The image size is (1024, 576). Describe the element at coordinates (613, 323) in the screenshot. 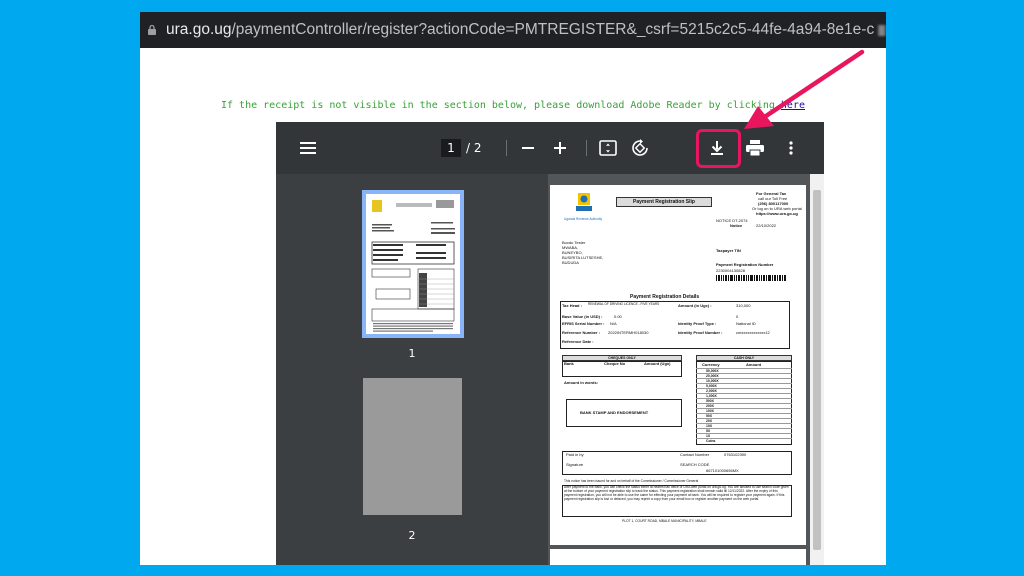

I see `efris-value: N/A` at that location.